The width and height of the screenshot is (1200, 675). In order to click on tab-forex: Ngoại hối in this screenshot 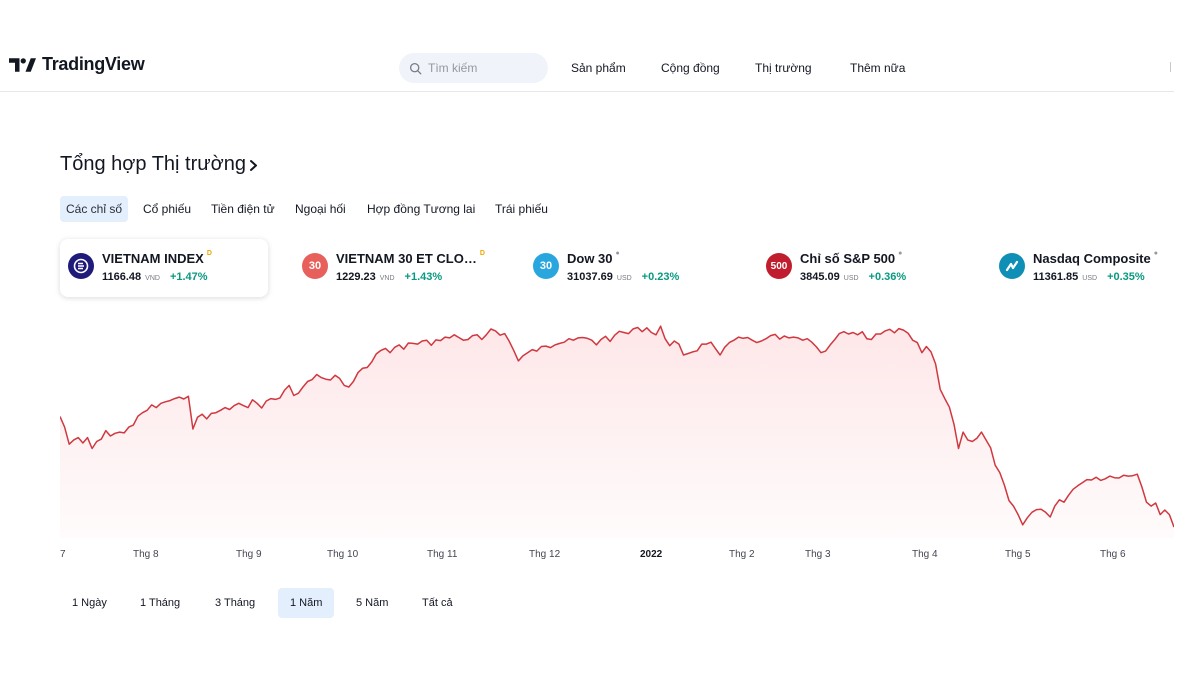, I will do `click(320, 209)`.